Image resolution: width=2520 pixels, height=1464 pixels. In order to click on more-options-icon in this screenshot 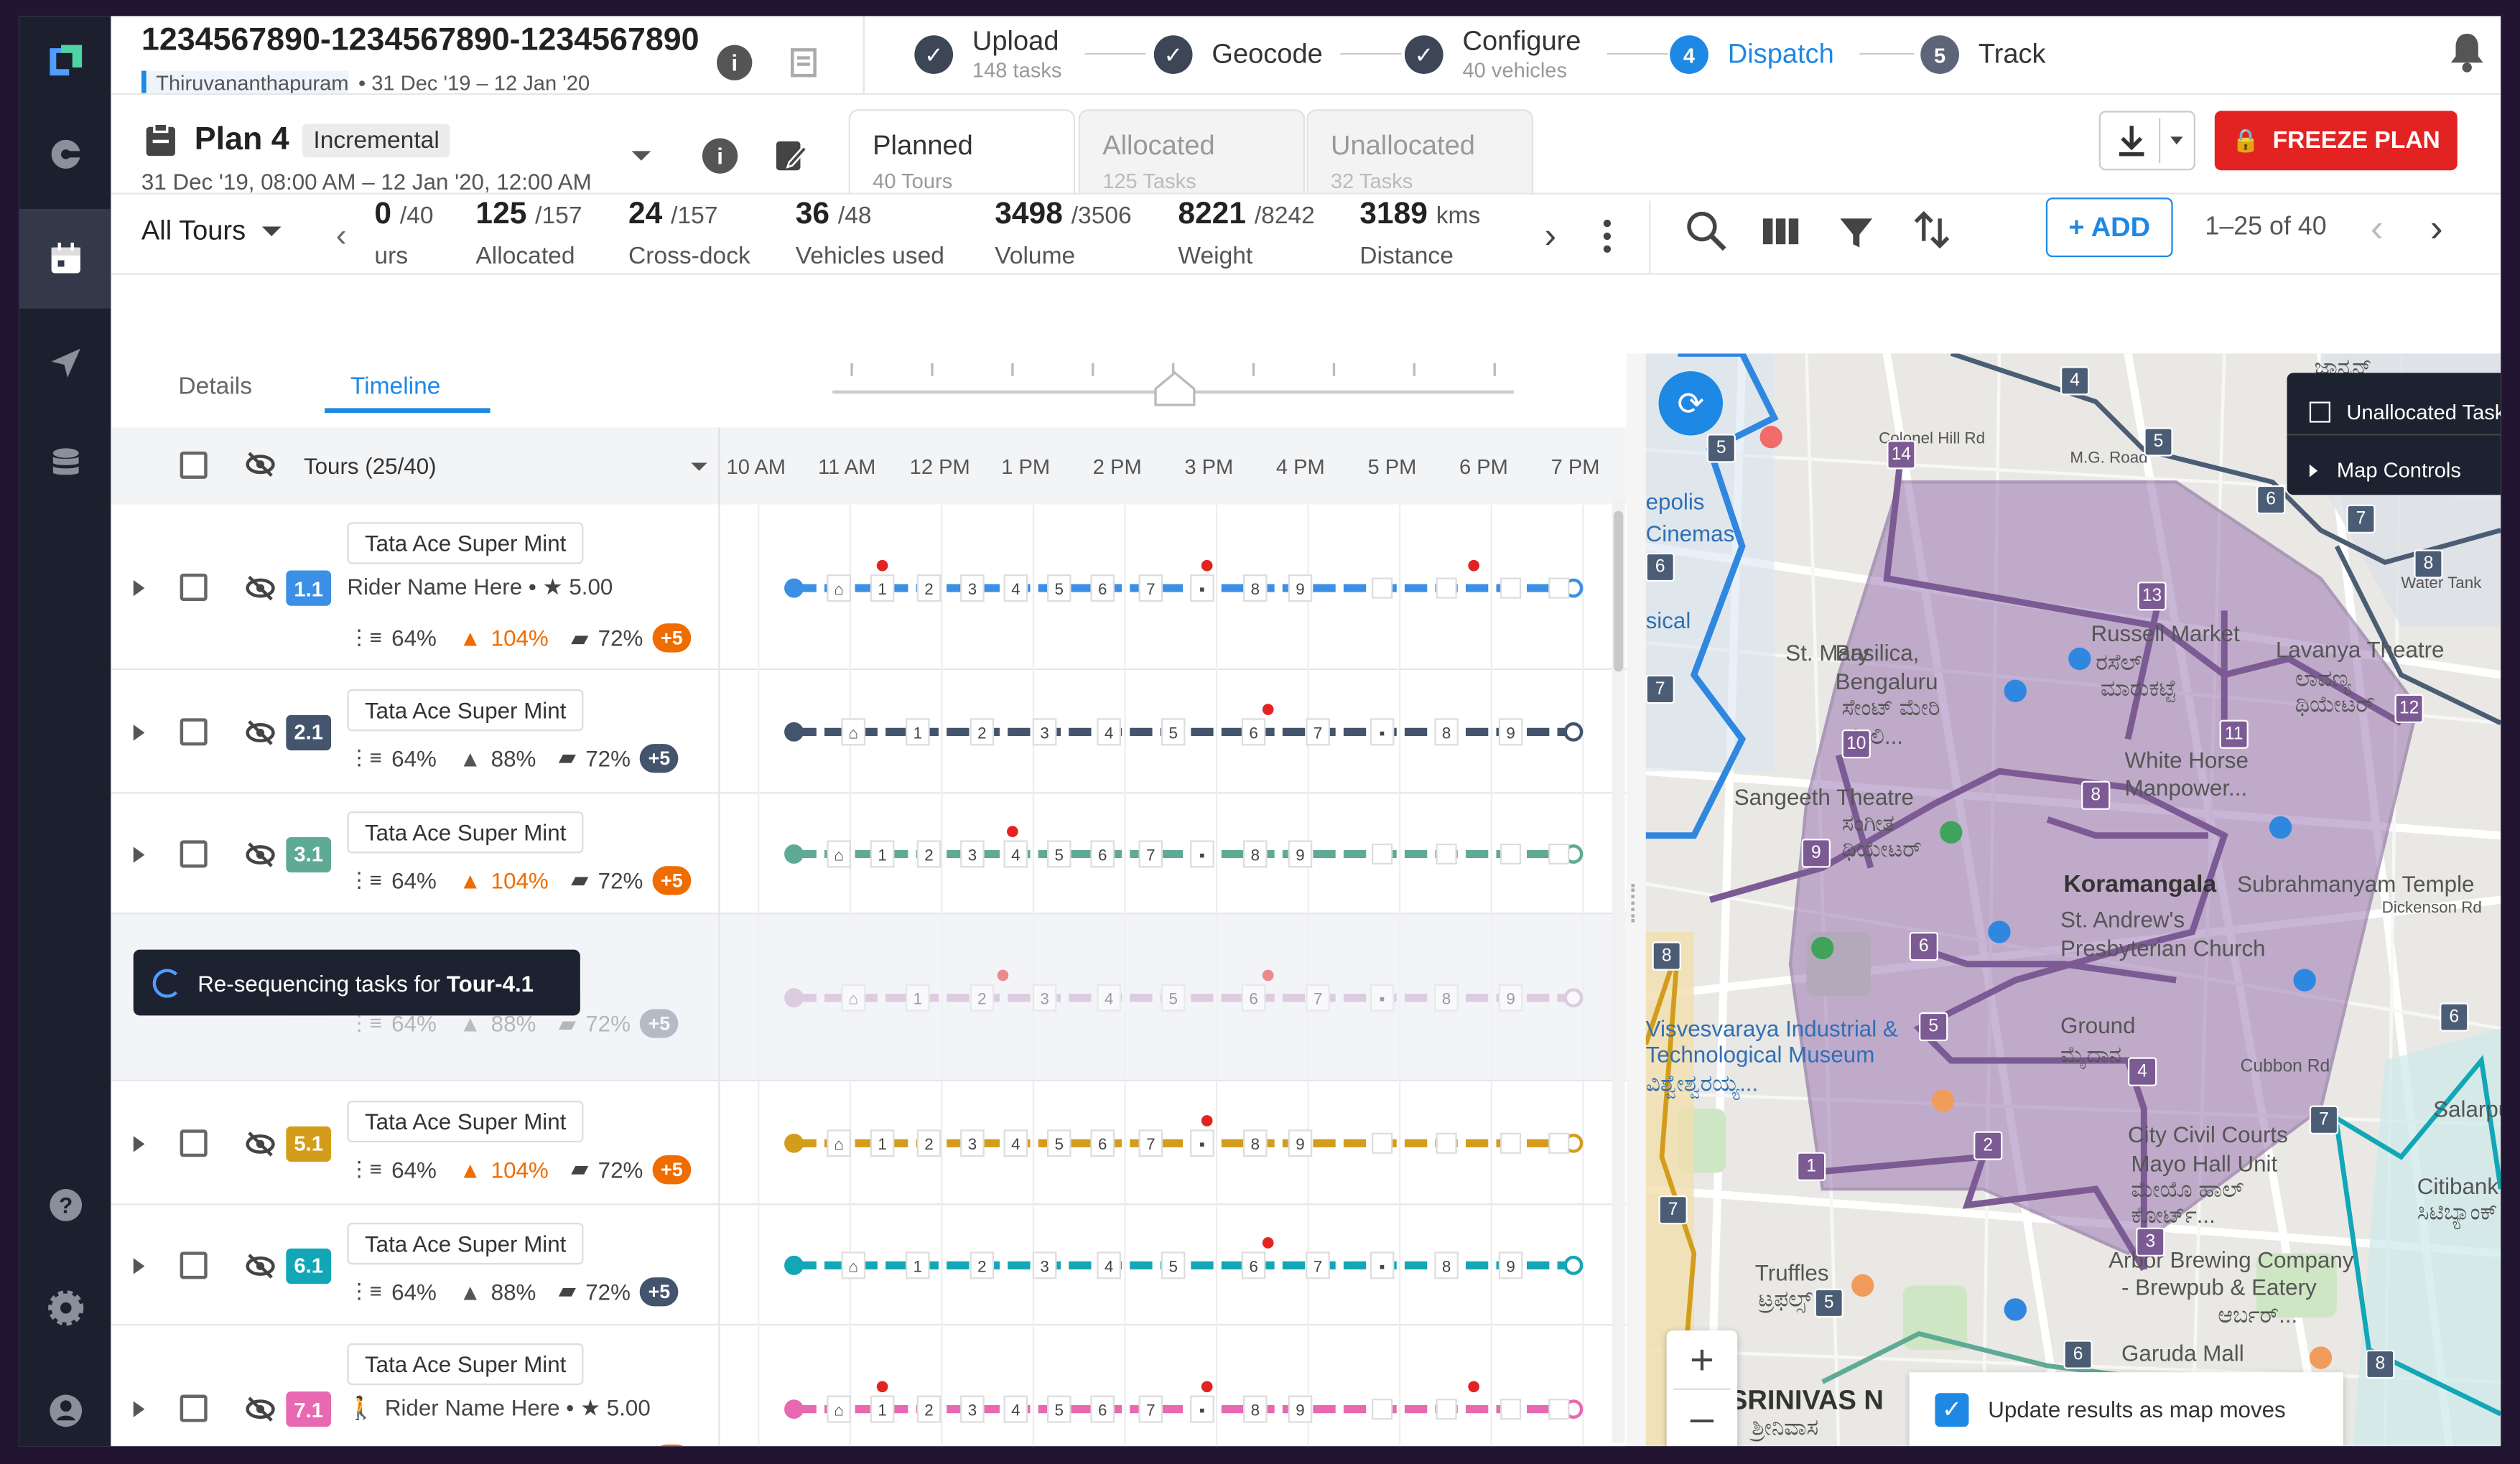, I will do `click(1607, 236)`.